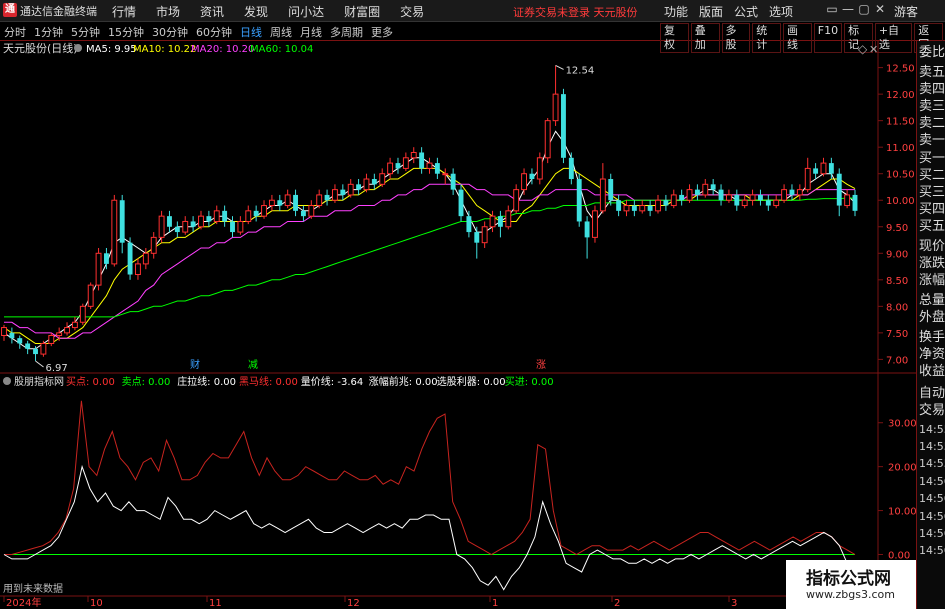 This screenshot has height=609, width=945. I want to click on quote-label: 卖五, so click(932, 72).